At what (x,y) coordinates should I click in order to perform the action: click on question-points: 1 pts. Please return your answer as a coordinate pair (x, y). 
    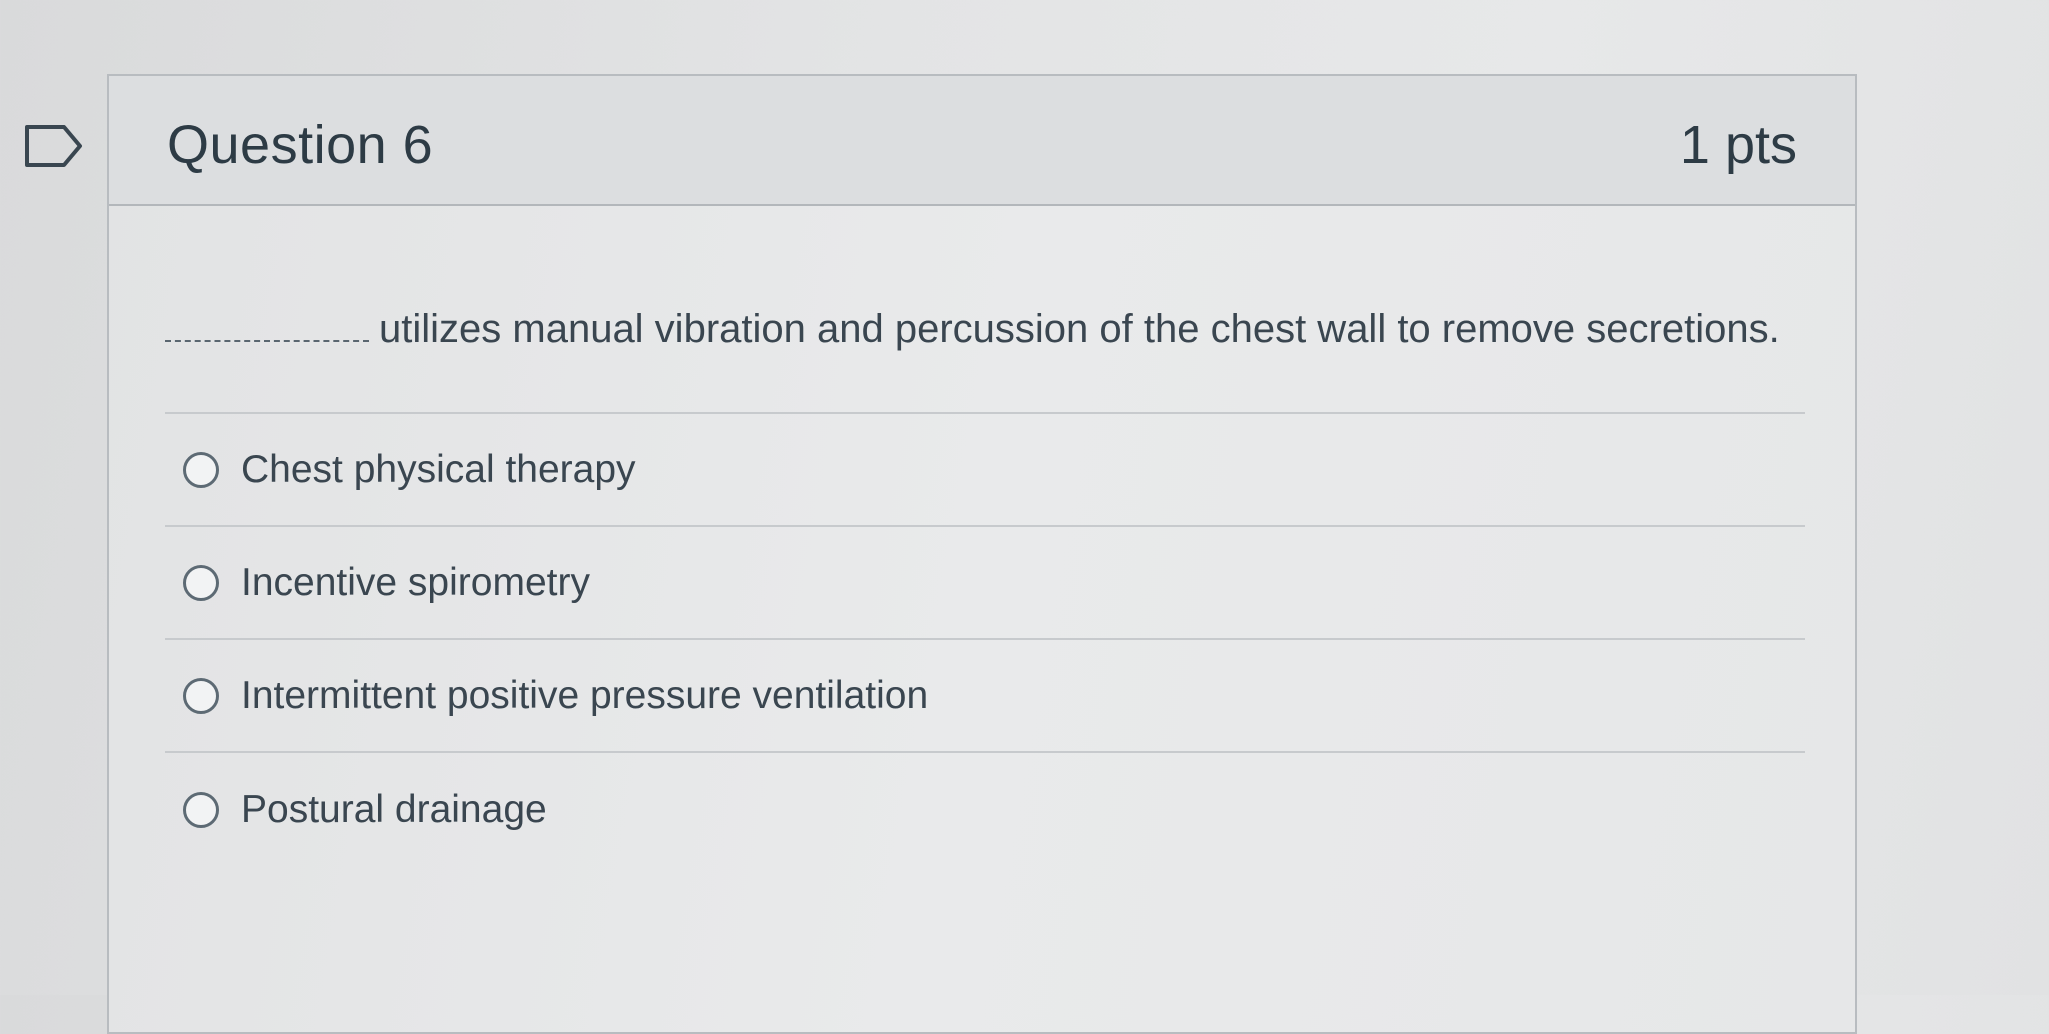
    Looking at the image, I should click on (1738, 145).